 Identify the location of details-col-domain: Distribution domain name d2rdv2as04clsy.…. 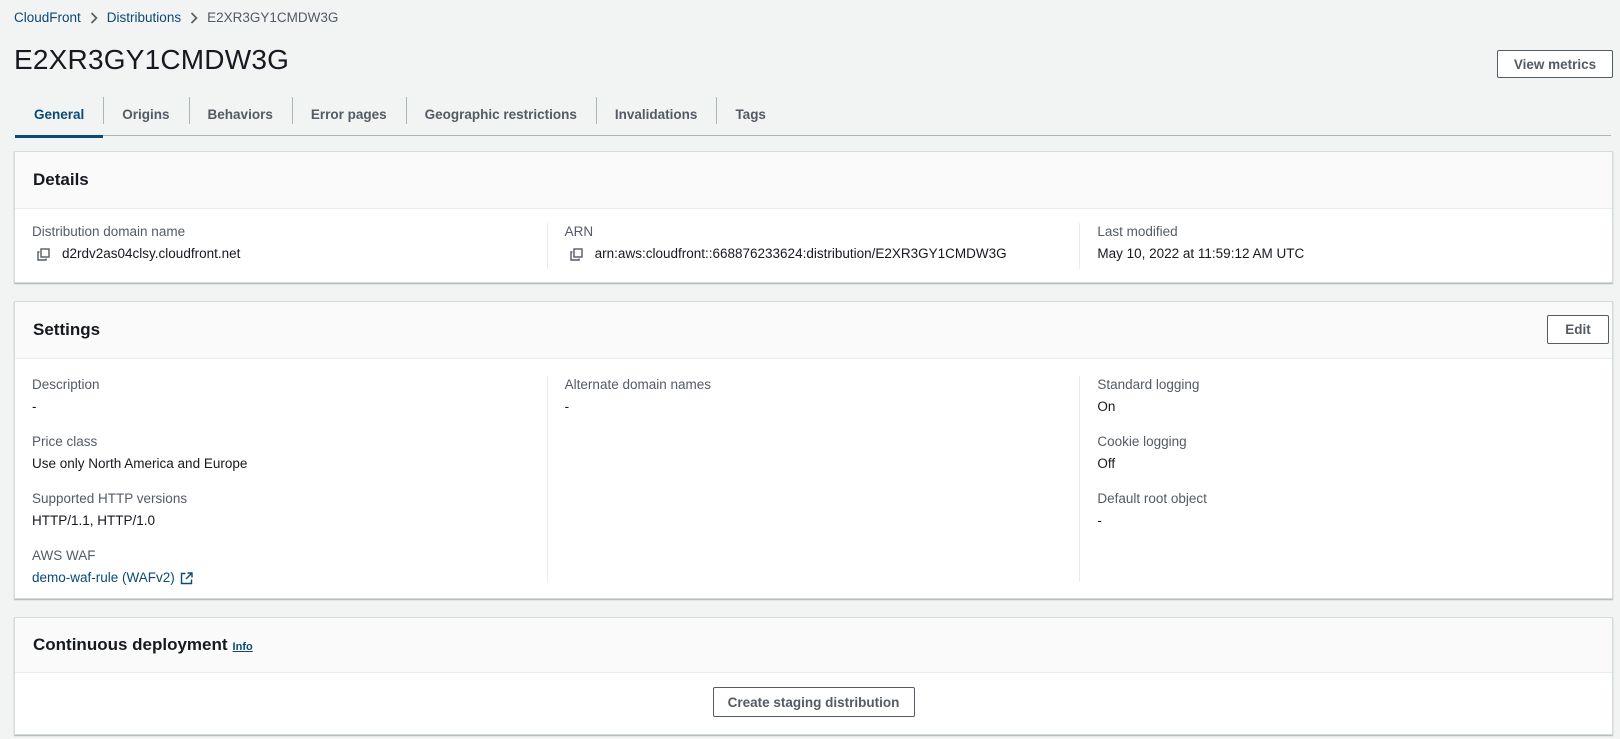
(281, 246).